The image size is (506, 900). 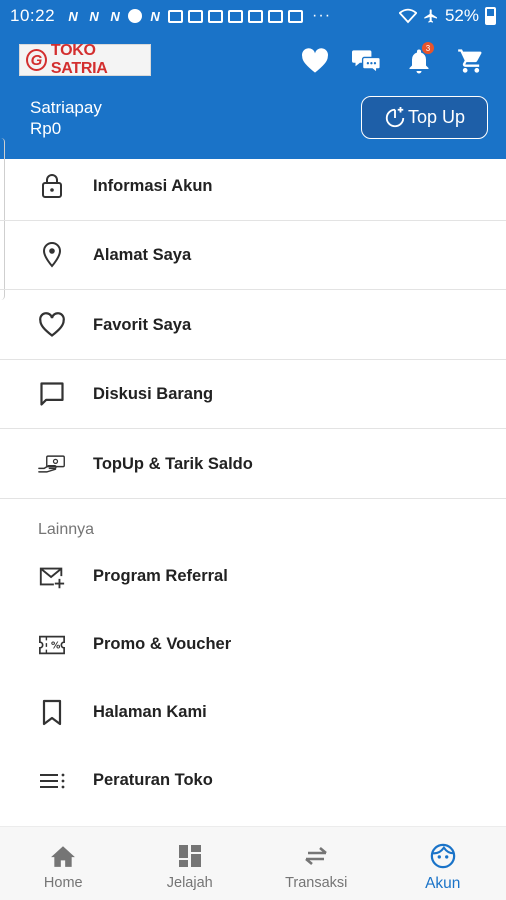 I want to click on menu-item-halaman-kami: Halaman Kami, so click(x=253, y=712).